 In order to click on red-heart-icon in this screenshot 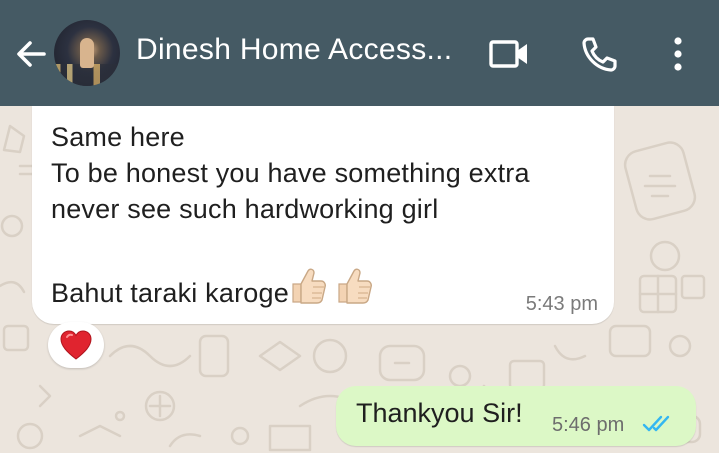, I will do `click(76, 345)`.